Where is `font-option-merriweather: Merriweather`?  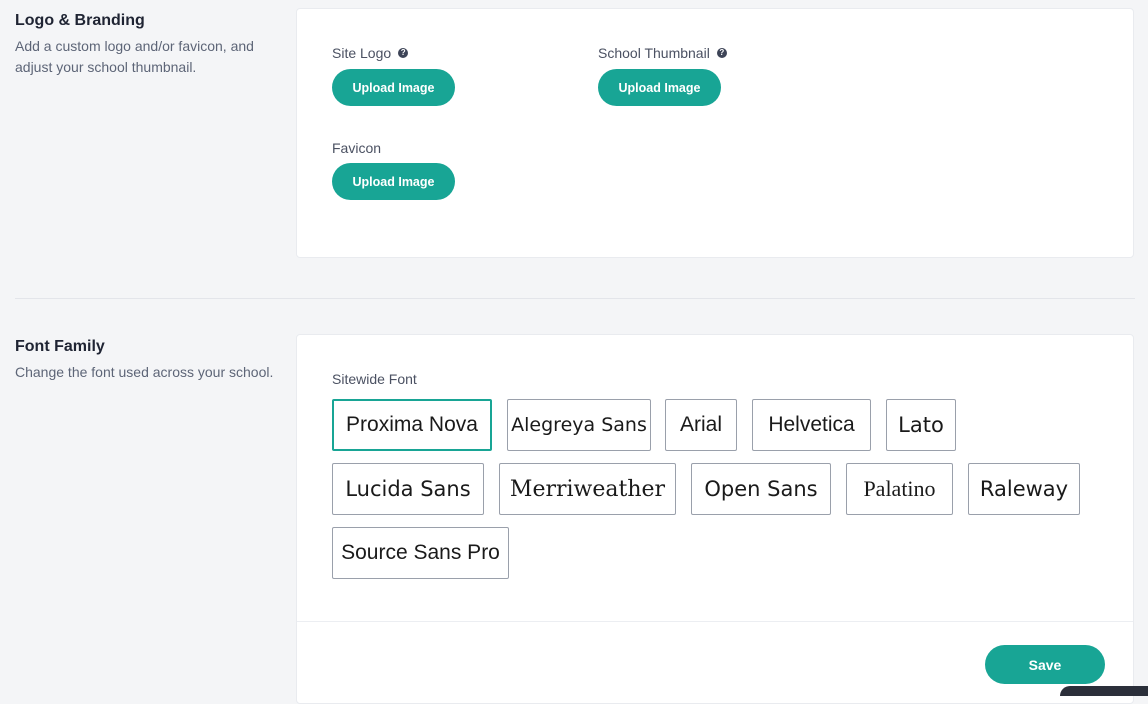
font-option-merriweather: Merriweather is located at coordinates (587, 489).